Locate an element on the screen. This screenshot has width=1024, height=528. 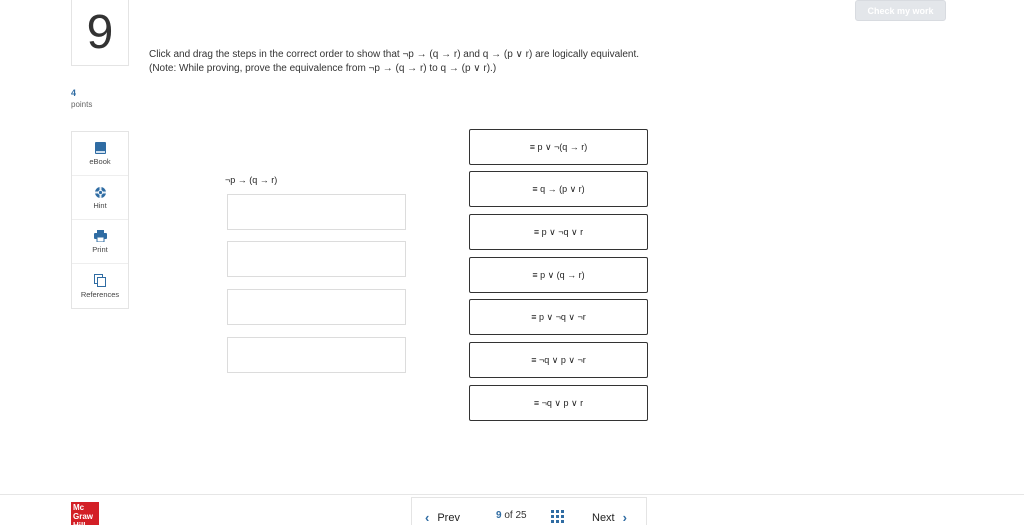
next-button: Next › is located at coordinates (609, 517).